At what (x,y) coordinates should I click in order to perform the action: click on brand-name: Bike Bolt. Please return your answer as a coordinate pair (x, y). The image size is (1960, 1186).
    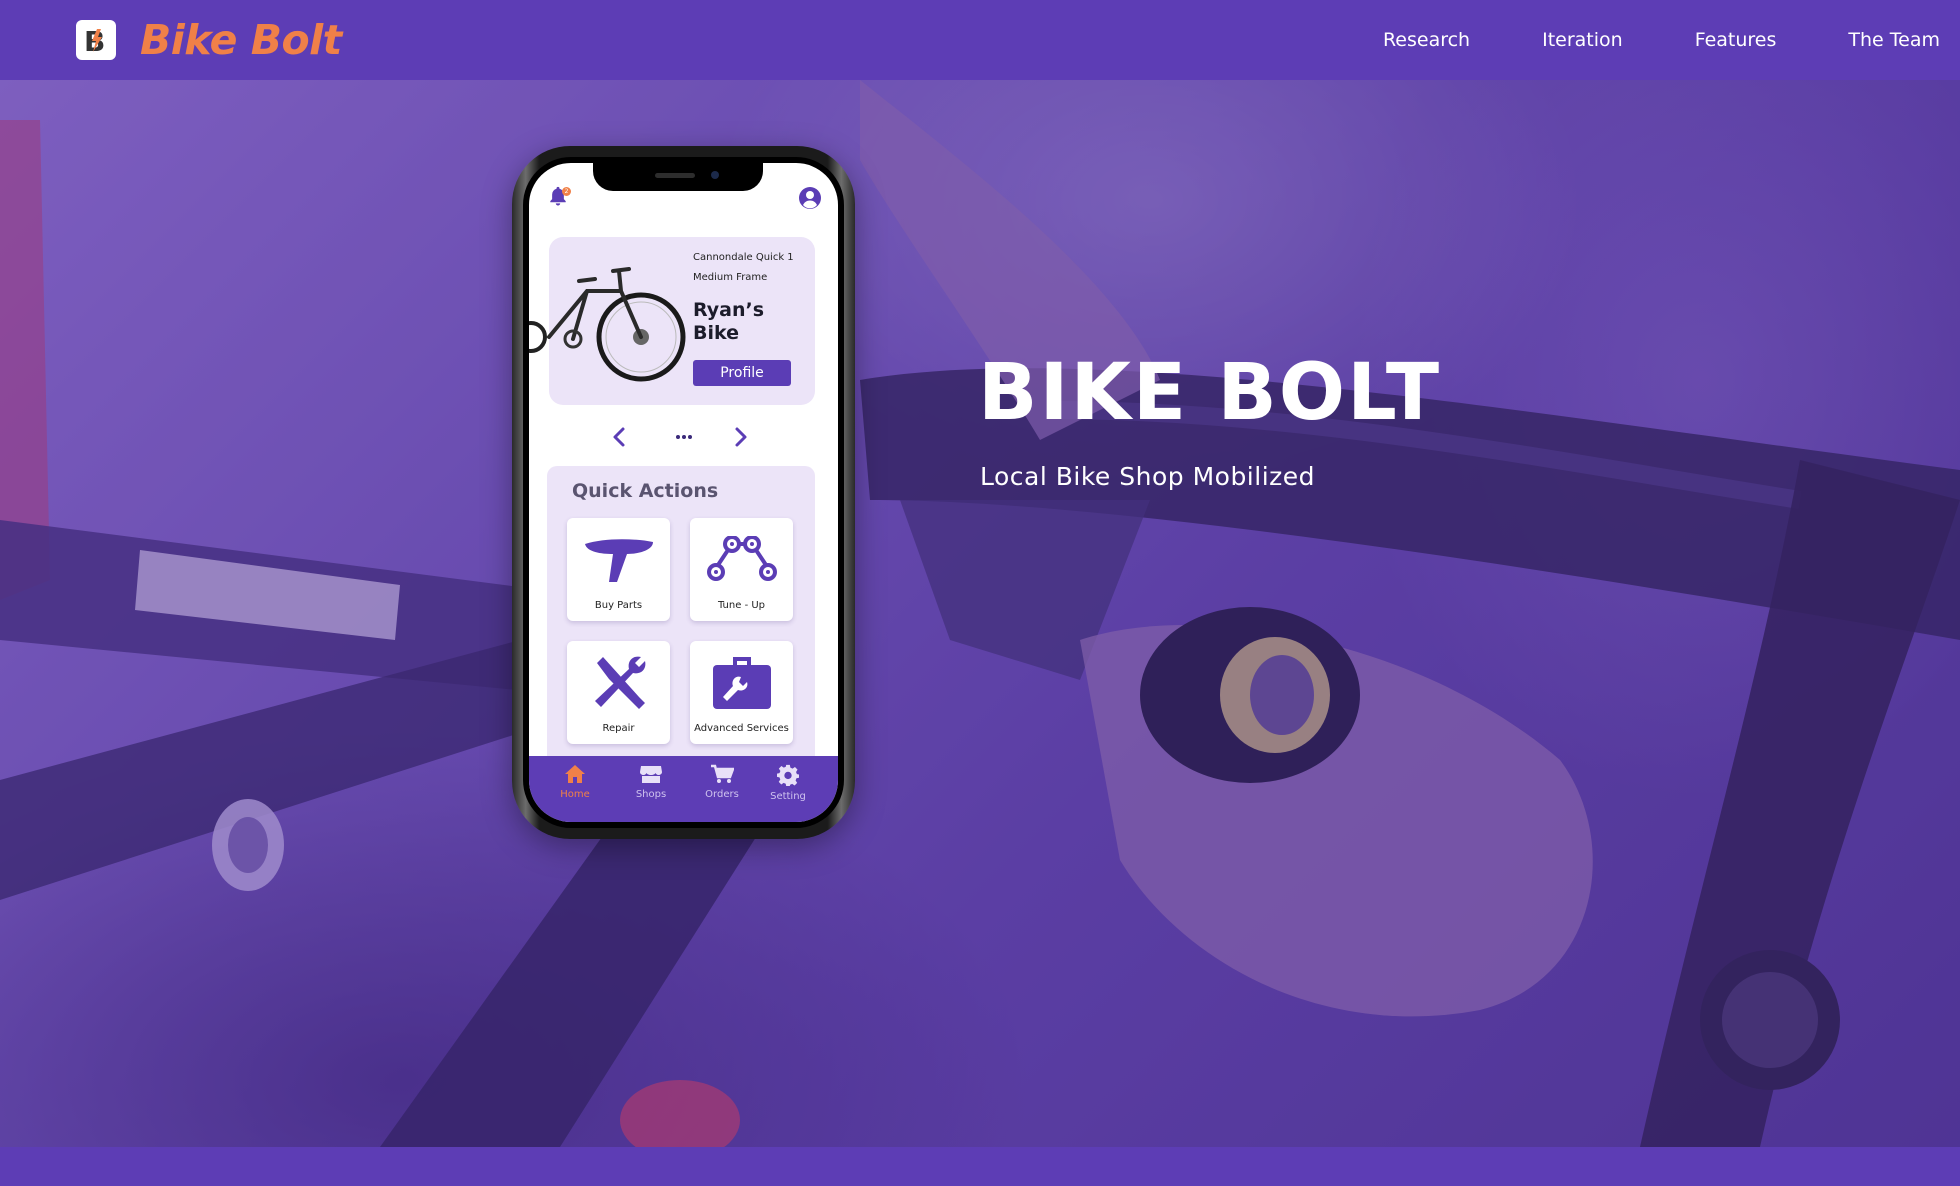
    Looking at the image, I should click on (241, 40).